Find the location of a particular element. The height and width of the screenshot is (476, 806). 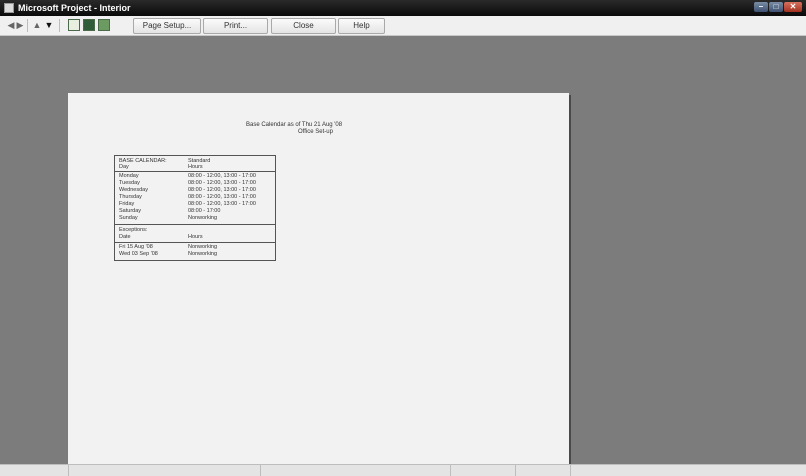

close-button: Close is located at coordinates (303, 26).